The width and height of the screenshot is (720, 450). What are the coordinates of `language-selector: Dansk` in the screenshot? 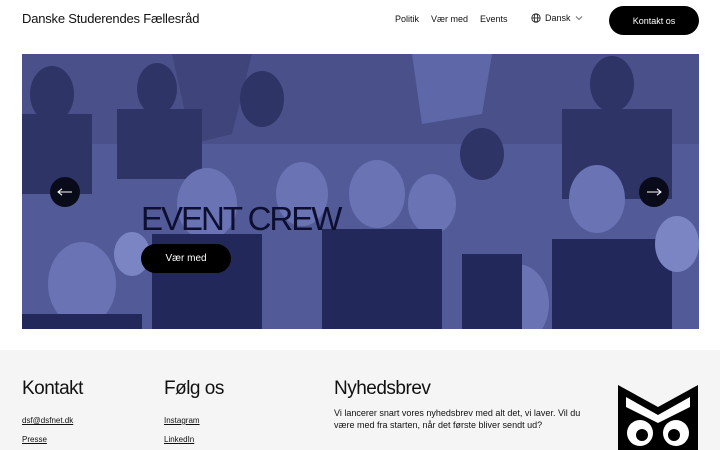 It's located at (557, 18).